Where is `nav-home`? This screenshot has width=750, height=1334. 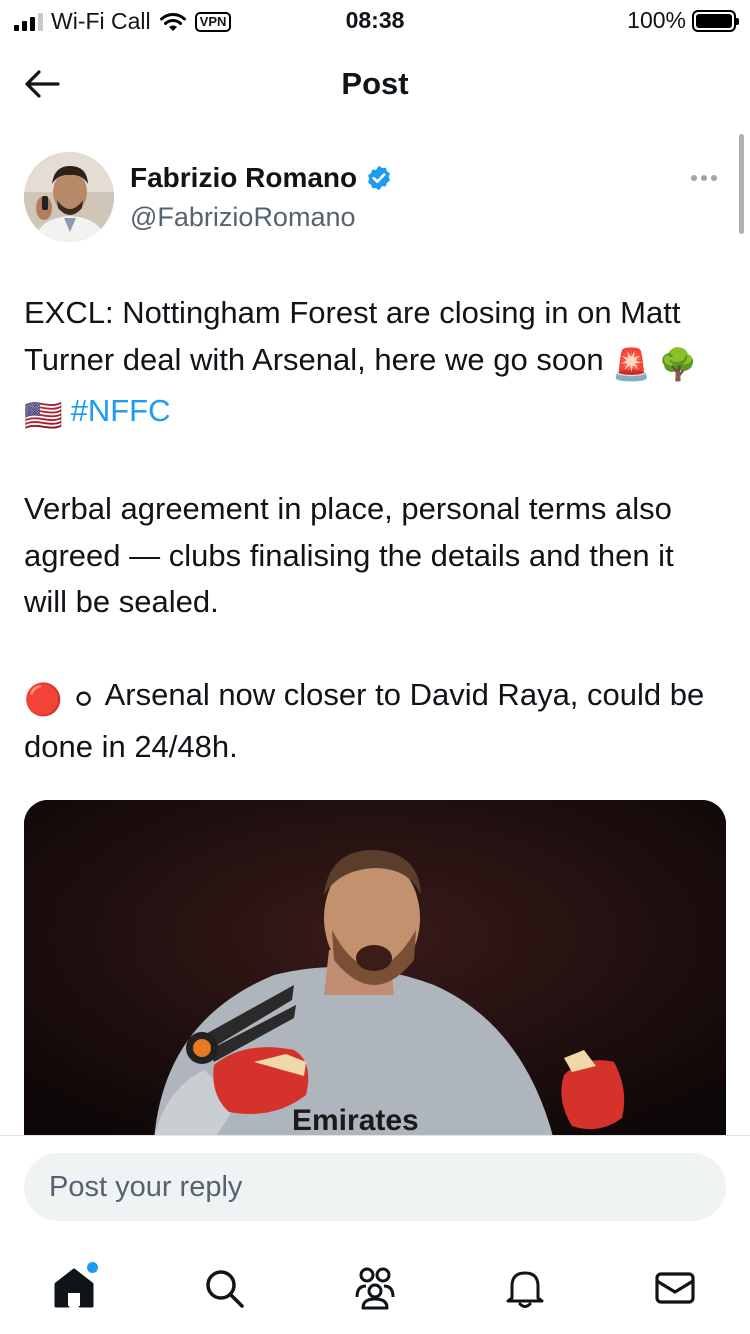 nav-home is located at coordinates (74, 1288).